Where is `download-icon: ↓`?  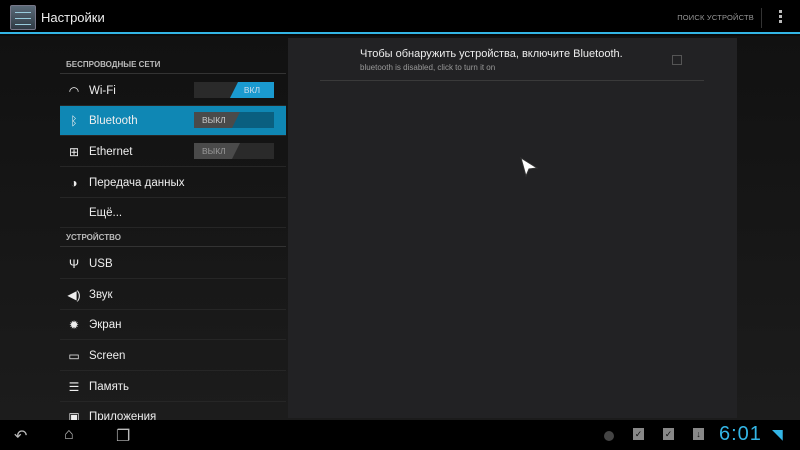 download-icon: ↓ is located at coordinates (698, 434).